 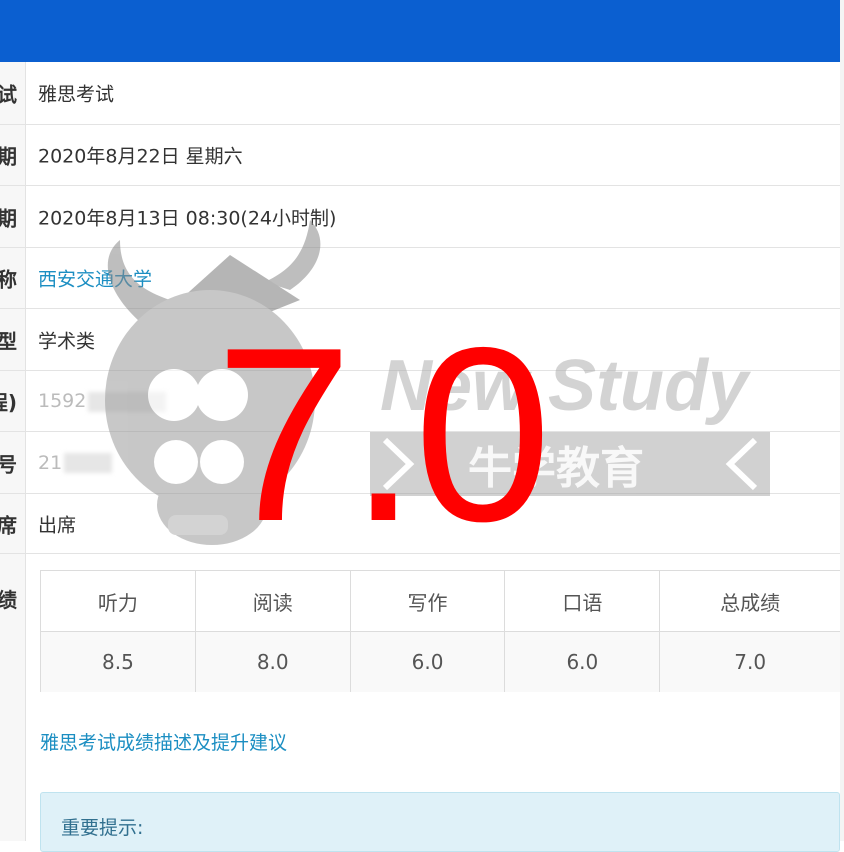 I want to click on info-row-release-date: 期 2020年8月13日 08:30(24小时制), so click(x=420, y=217).